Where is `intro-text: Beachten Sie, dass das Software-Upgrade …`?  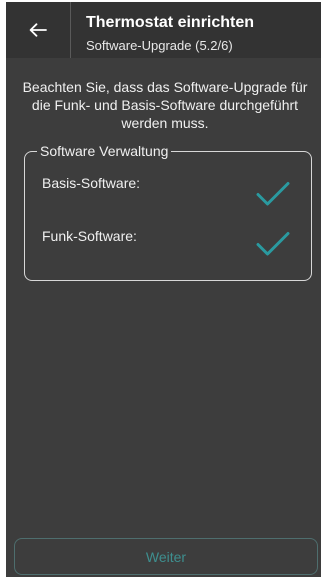 intro-text: Beachten Sie, dass das Software-Upgrade … is located at coordinates (165, 105).